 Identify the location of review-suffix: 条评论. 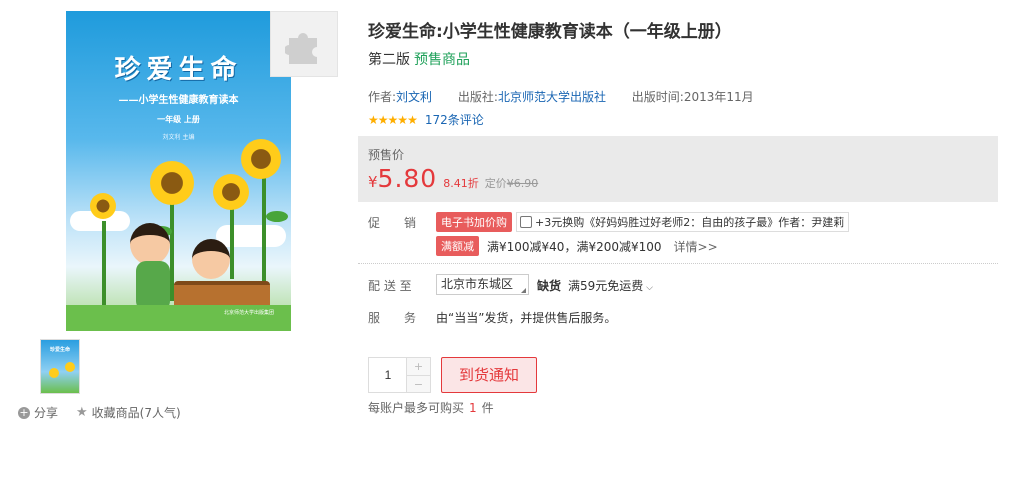
(465, 120).